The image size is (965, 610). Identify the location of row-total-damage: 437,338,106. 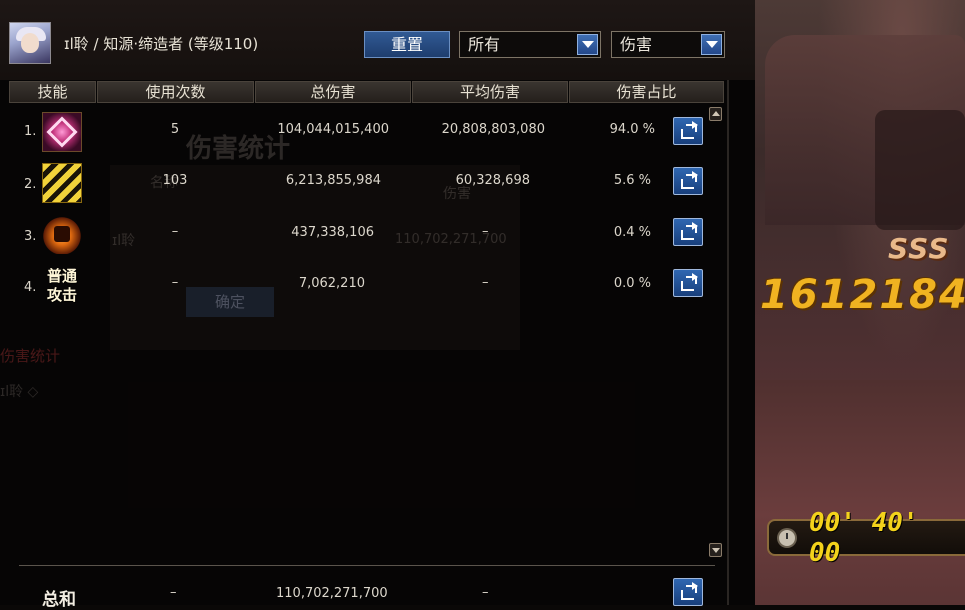
(332, 232).